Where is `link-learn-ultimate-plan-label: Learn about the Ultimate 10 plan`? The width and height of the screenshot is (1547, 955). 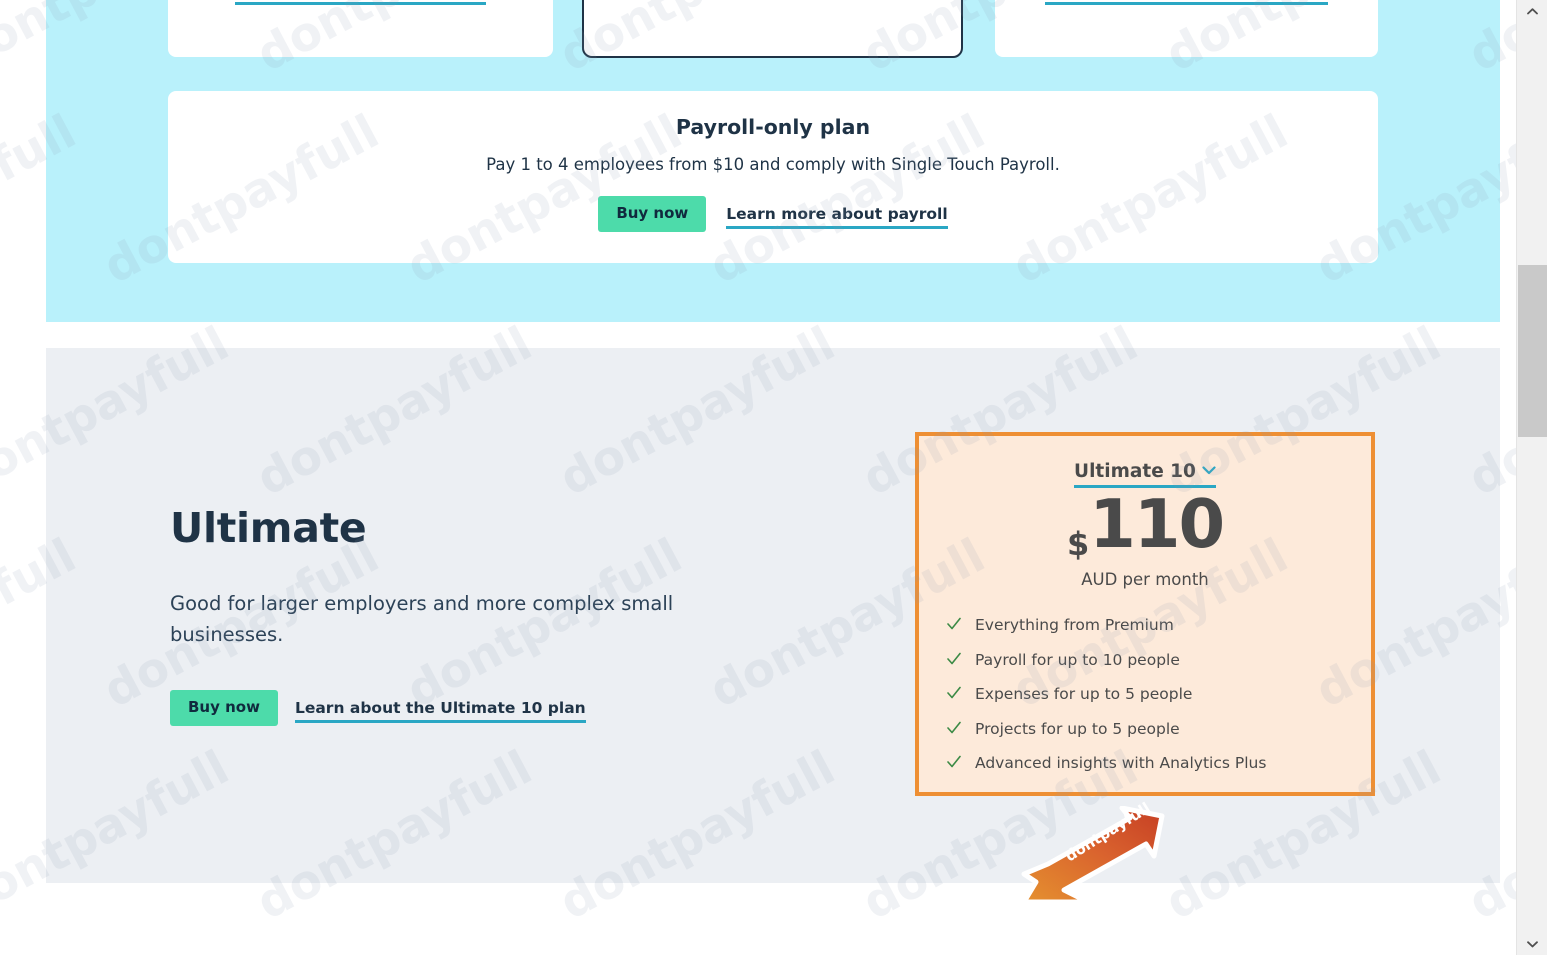
link-learn-ultimate-plan-label: Learn about the Ultimate 10 plan is located at coordinates (440, 711).